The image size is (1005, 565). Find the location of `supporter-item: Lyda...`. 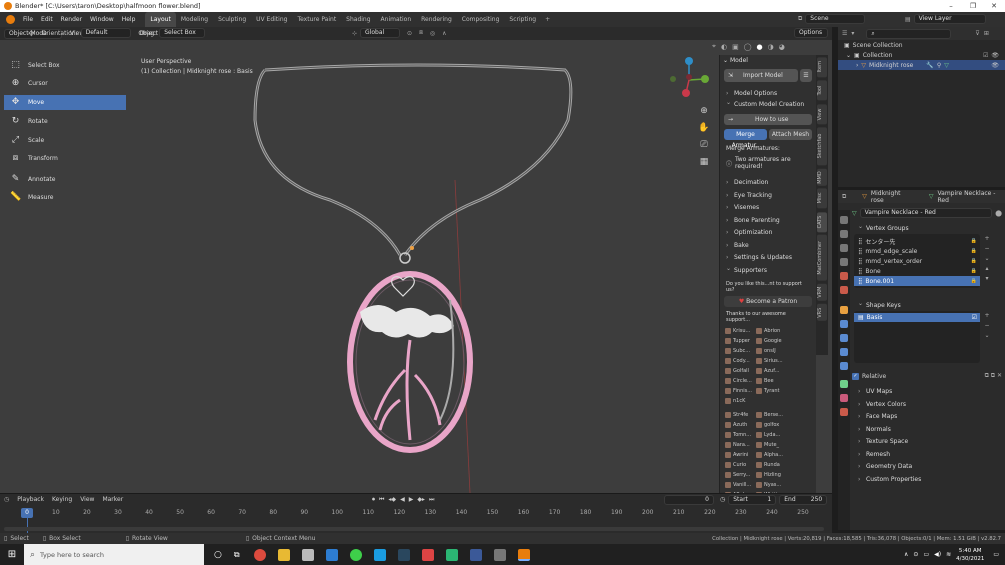

supporter-item: Lyda... is located at coordinates (770, 435).